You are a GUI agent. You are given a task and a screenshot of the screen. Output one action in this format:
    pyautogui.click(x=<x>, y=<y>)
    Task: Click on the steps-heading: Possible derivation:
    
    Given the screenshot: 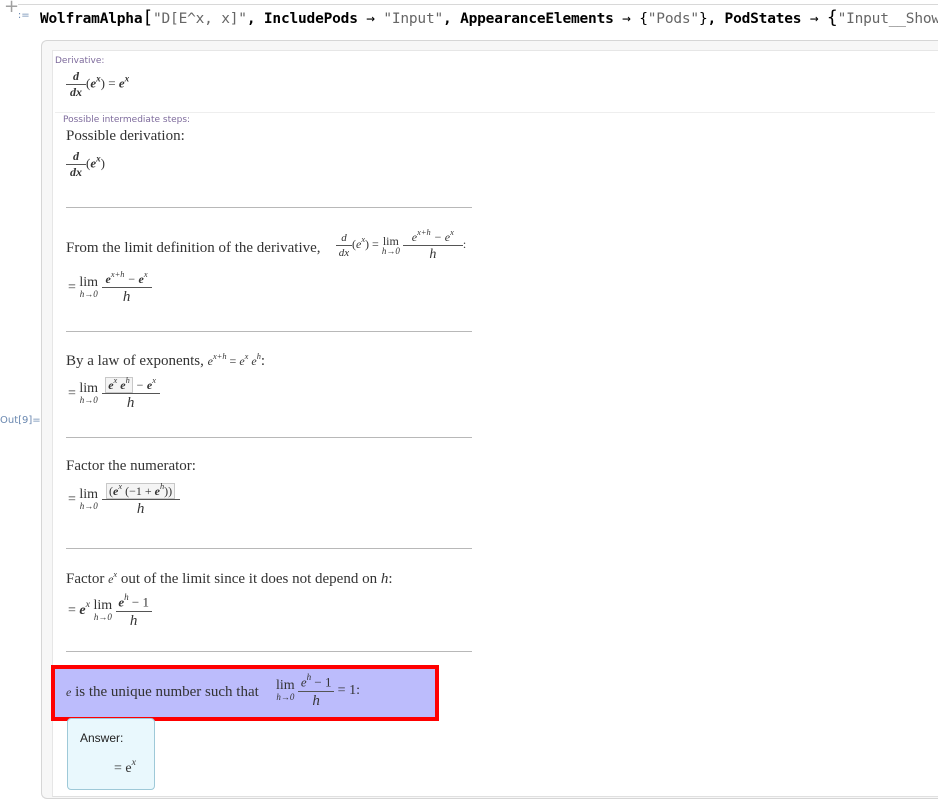 What is the action you would take?
    pyautogui.click(x=125, y=136)
    